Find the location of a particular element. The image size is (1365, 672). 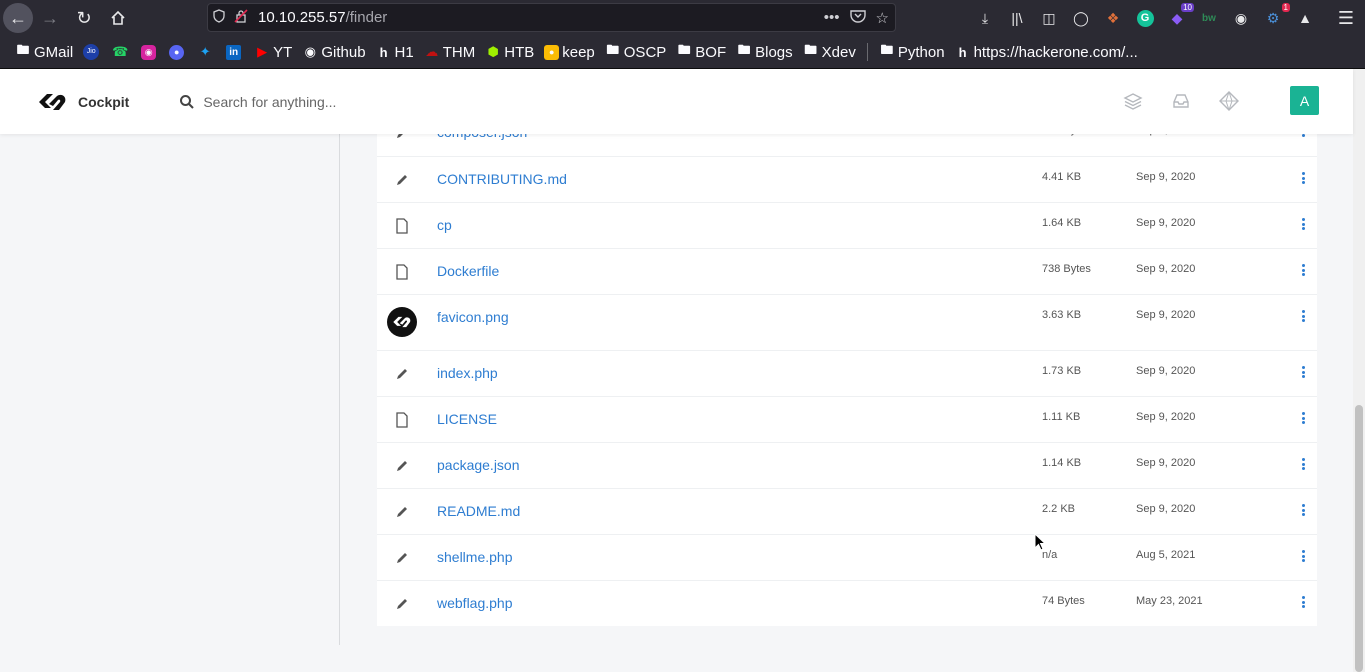

discord-icon: ● is located at coordinates (177, 52).